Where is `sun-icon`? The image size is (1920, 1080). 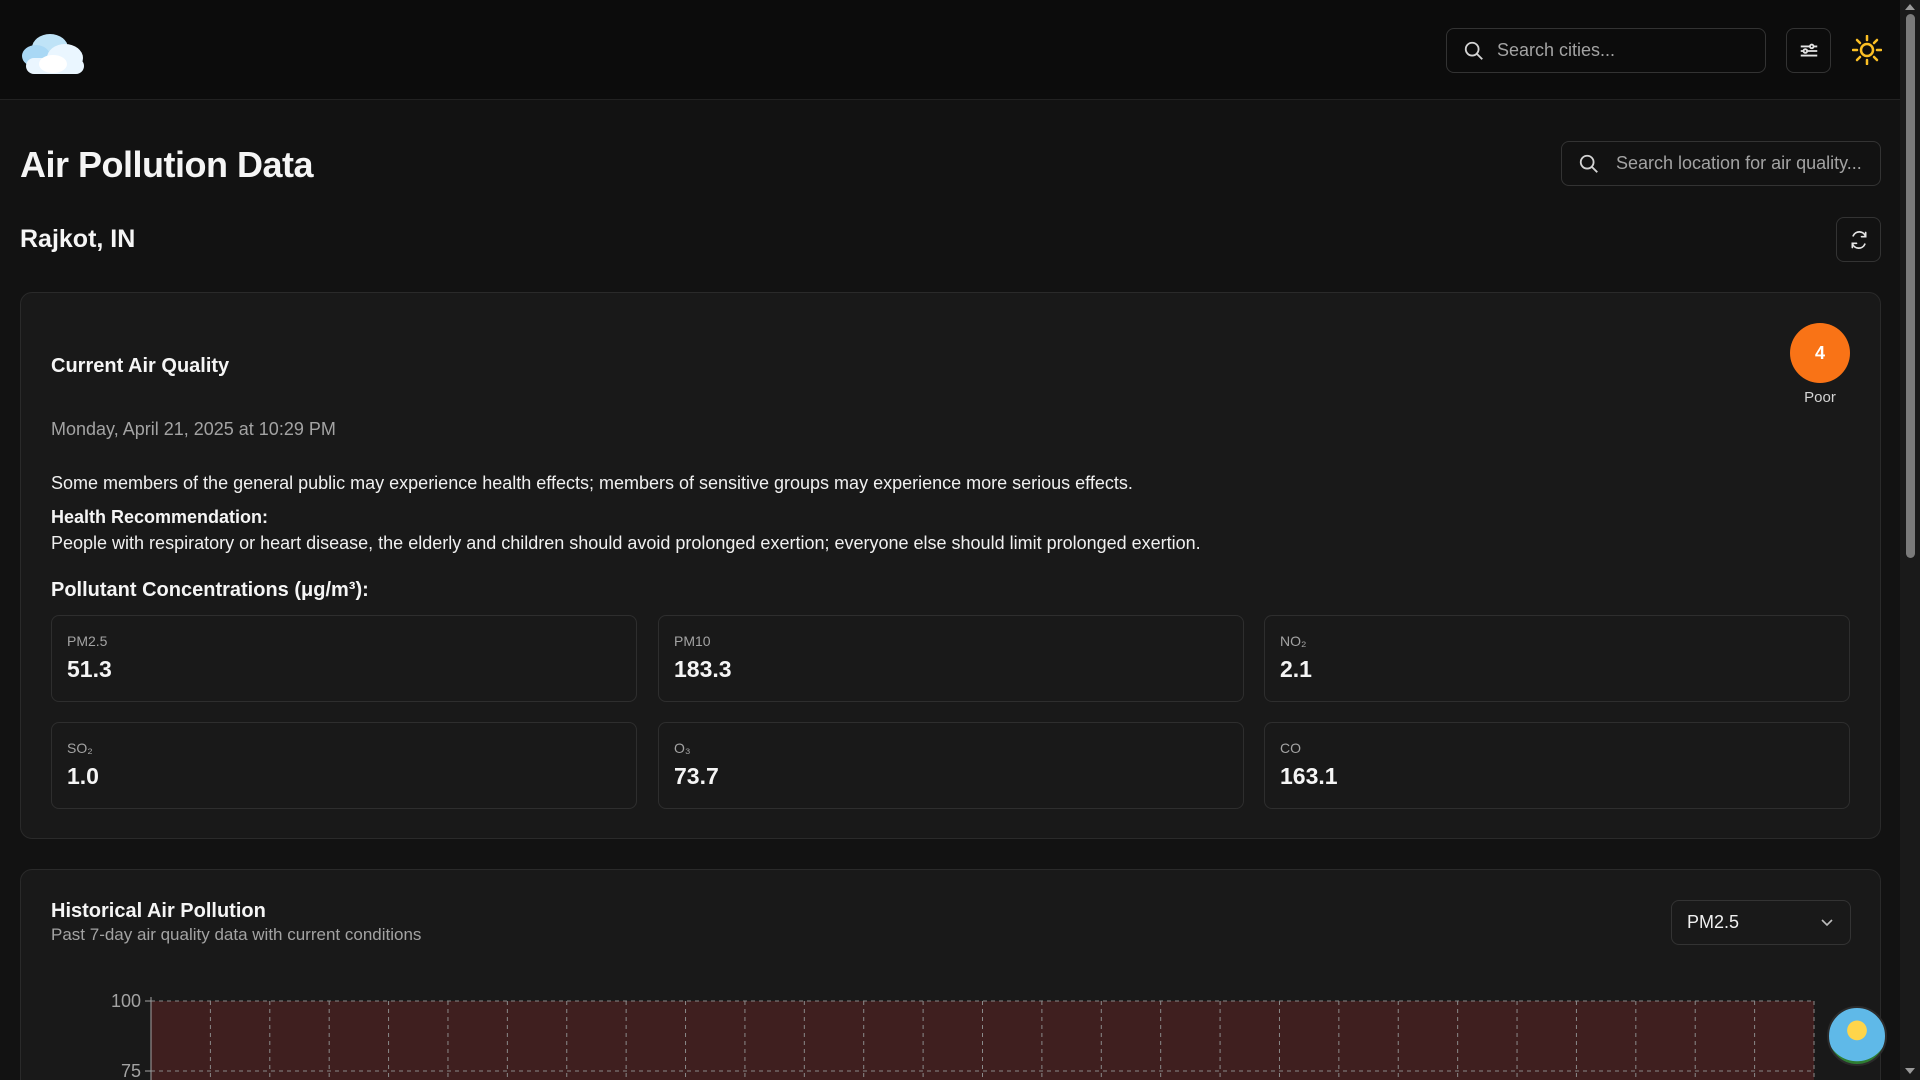 sun-icon is located at coordinates (1867, 50).